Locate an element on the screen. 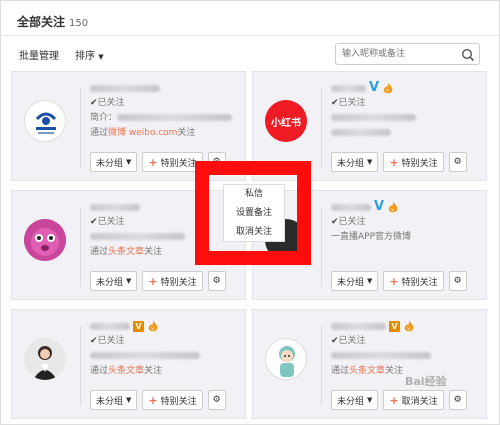 The image size is (500, 425). follow-source: 通过头条文章关注 is located at coordinates (126, 371).